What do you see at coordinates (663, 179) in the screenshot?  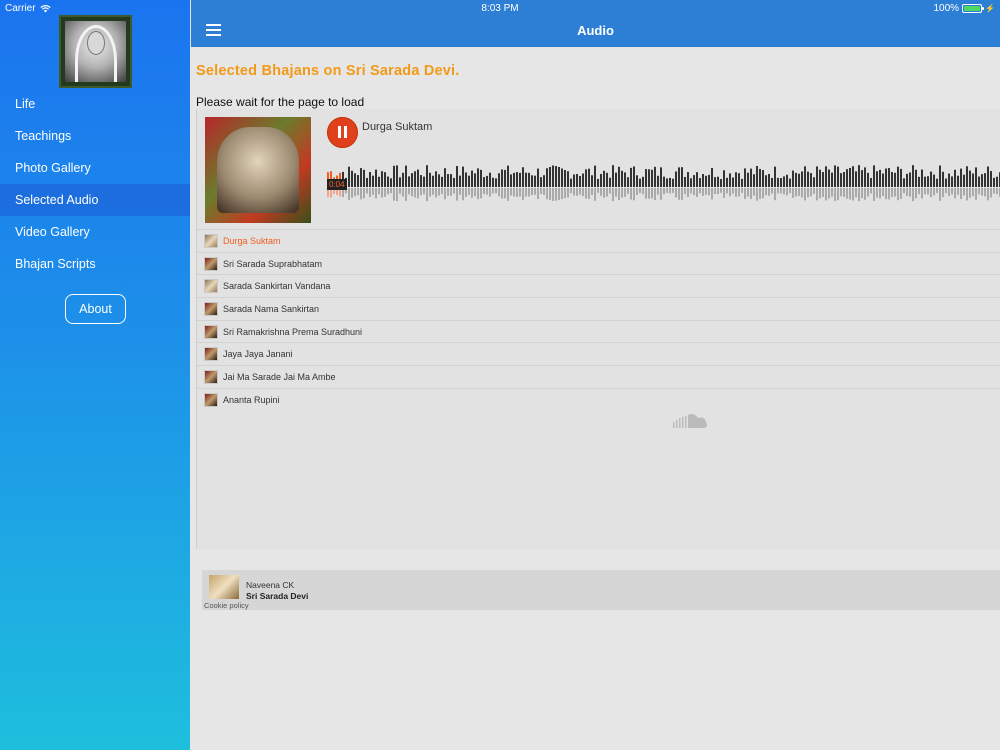 I see `waveform` at bounding box center [663, 179].